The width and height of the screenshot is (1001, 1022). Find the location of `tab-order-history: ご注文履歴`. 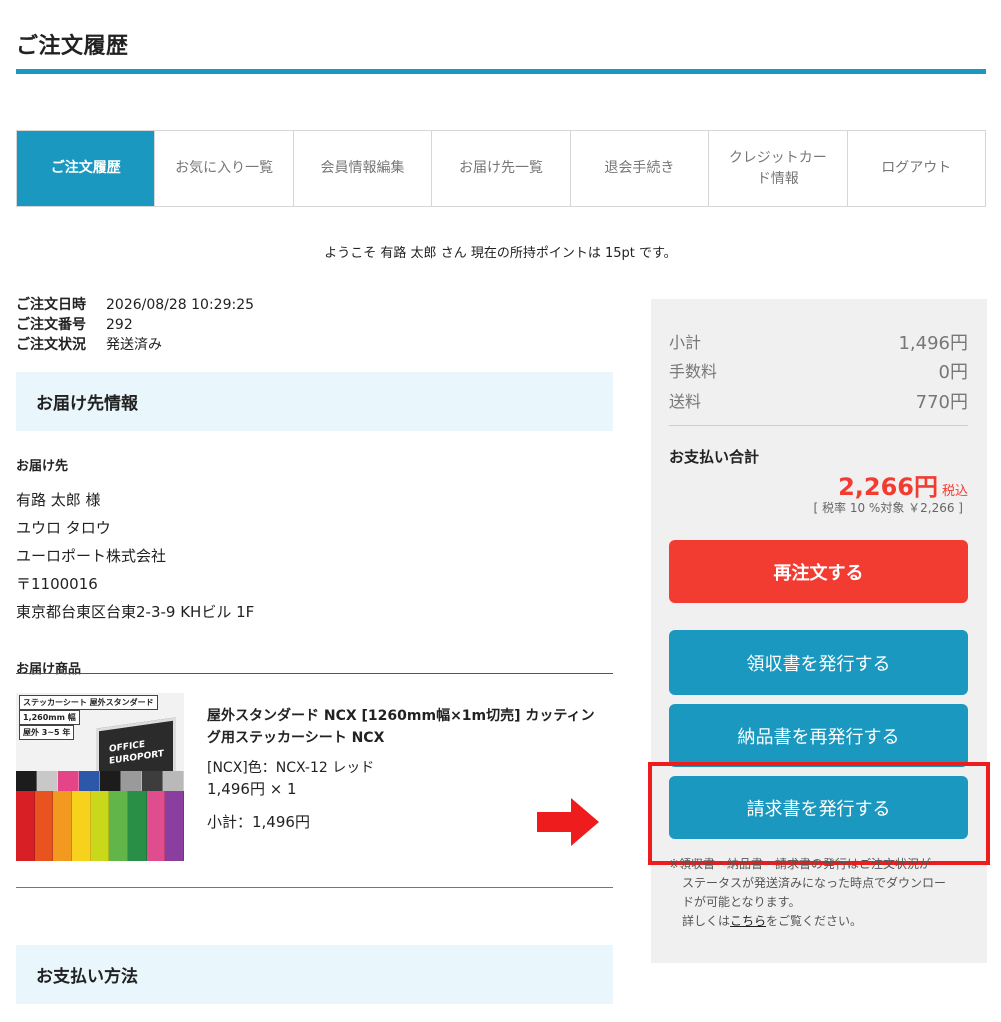

tab-order-history: ご注文履歴 is located at coordinates (86, 168).